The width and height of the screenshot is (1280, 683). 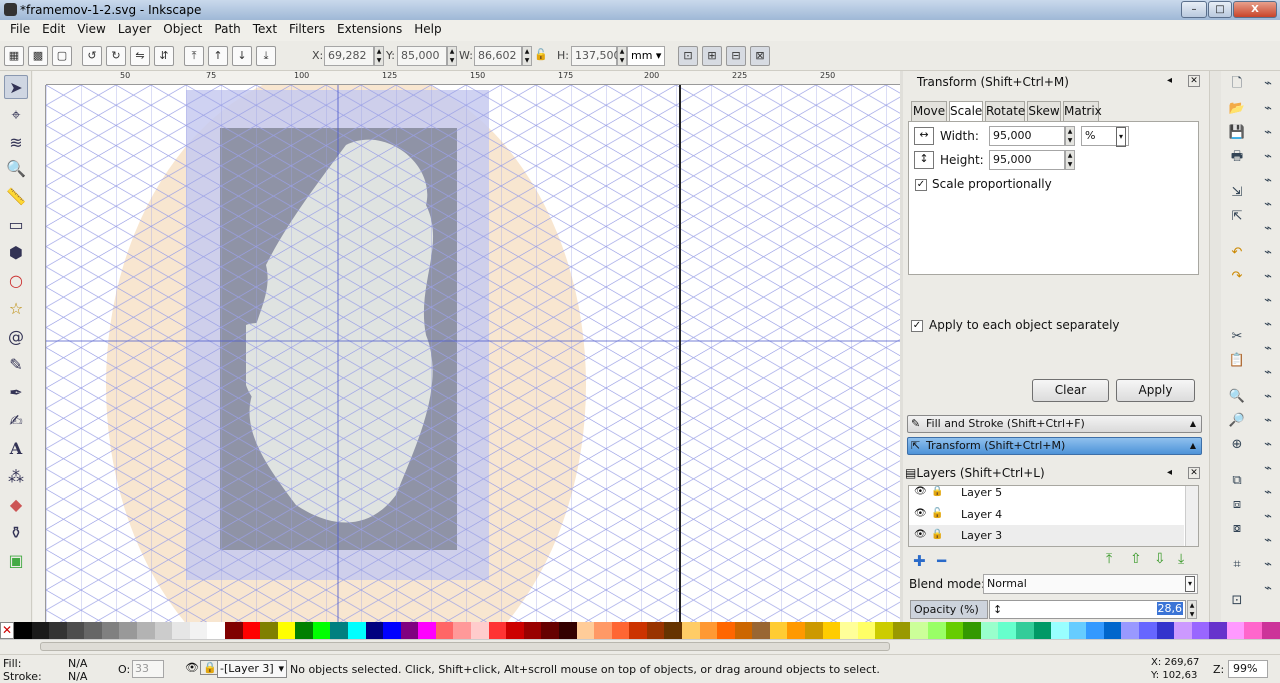 I want to click on transform-panel-bar: ⇱ Transform (Shift+Ctrl+M) ▲, so click(x=1054, y=446).